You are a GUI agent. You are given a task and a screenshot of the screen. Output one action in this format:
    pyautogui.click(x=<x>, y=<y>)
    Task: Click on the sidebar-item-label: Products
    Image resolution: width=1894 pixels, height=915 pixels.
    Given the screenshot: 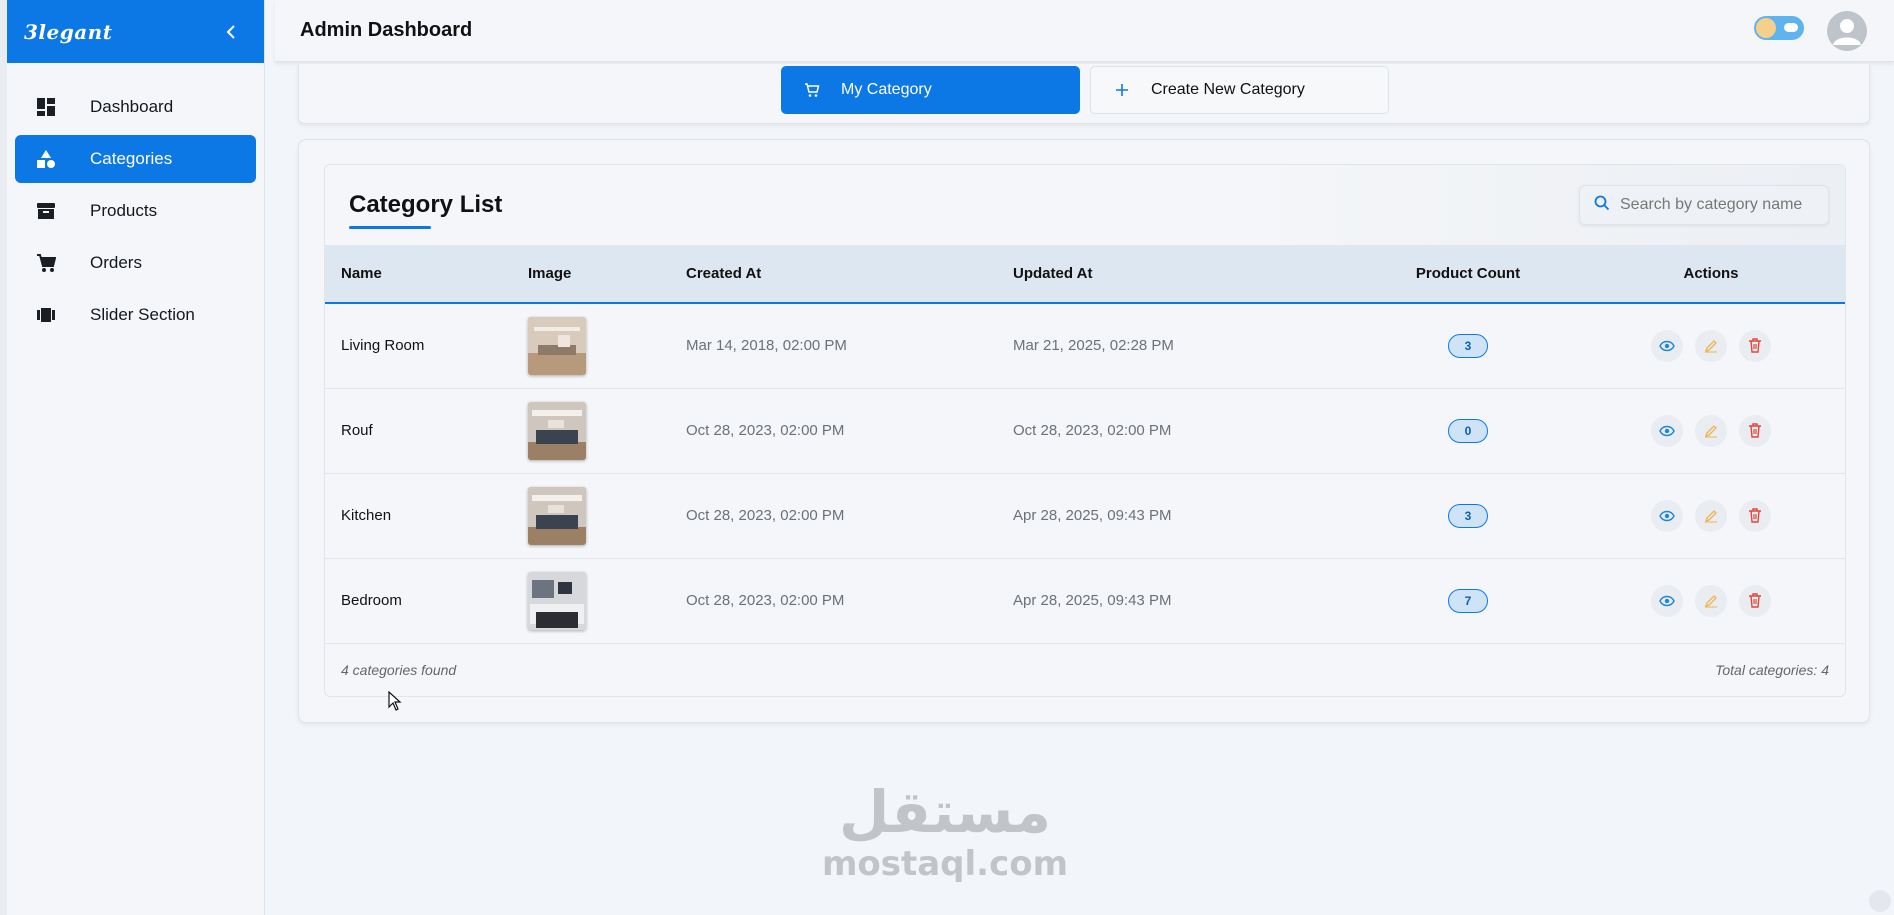 What is the action you would take?
    pyautogui.click(x=124, y=210)
    